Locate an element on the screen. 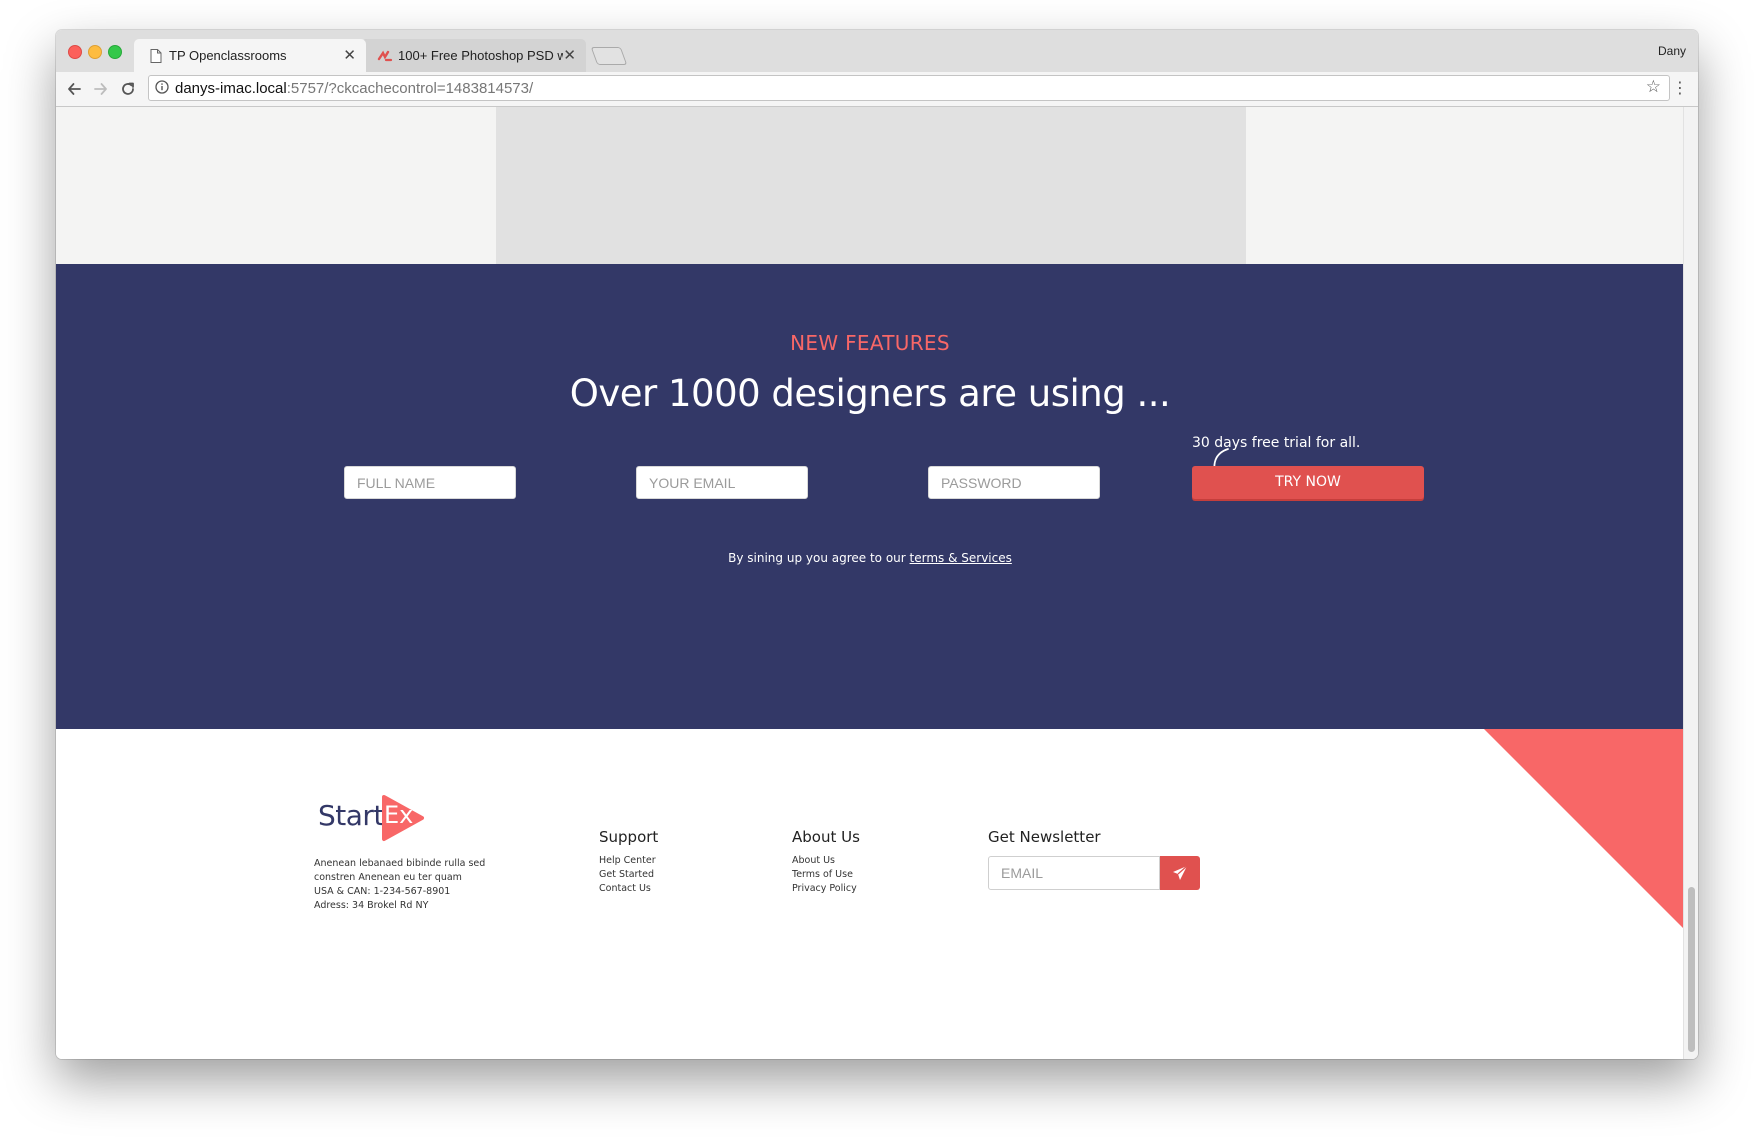  tab-title: TP Openclassrooms is located at coordinates (228, 55).